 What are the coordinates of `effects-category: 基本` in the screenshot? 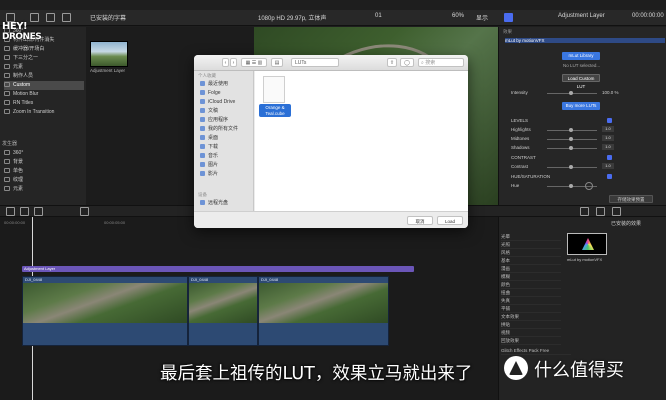 It's located at (531, 261).